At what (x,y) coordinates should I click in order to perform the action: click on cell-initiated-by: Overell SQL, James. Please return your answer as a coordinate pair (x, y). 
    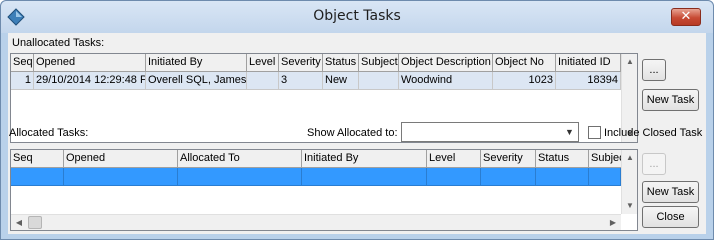
    Looking at the image, I should click on (196, 81).